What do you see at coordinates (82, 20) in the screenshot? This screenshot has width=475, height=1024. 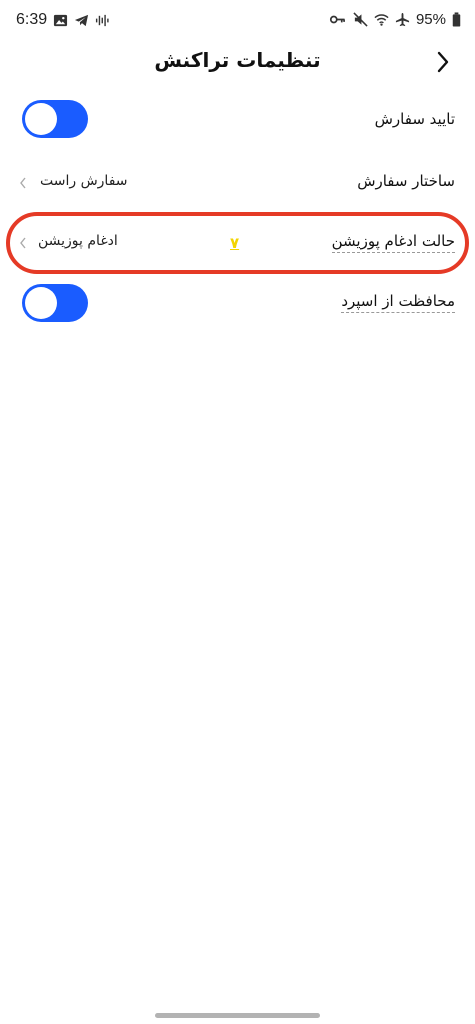 I see `telegram-icon` at bounding box center [82, 20].